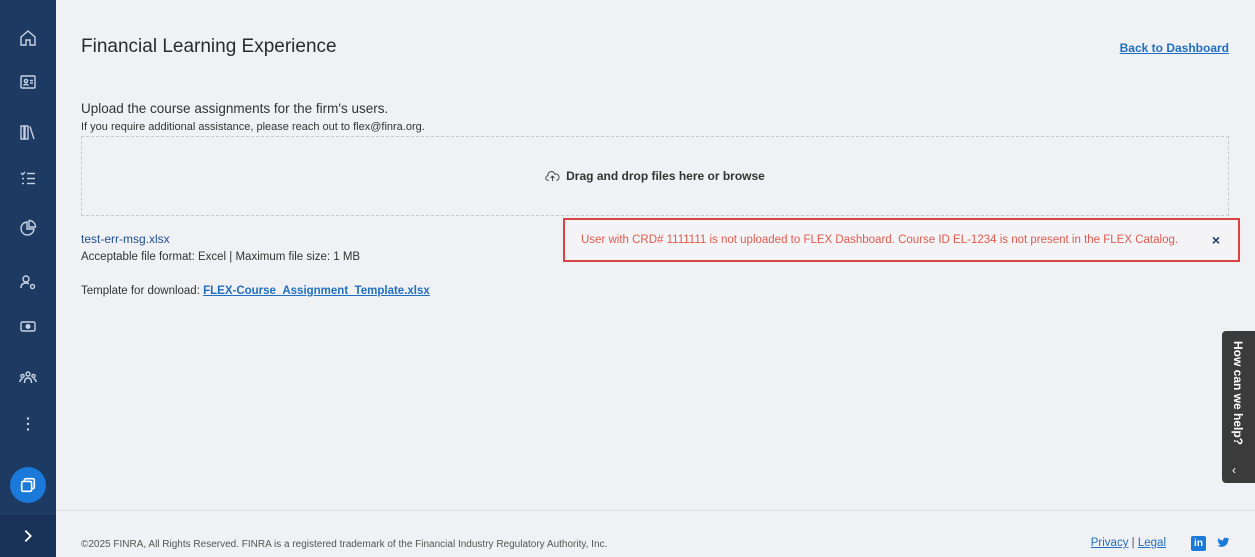  I want to click on checklist-icon, so click(27, 178).